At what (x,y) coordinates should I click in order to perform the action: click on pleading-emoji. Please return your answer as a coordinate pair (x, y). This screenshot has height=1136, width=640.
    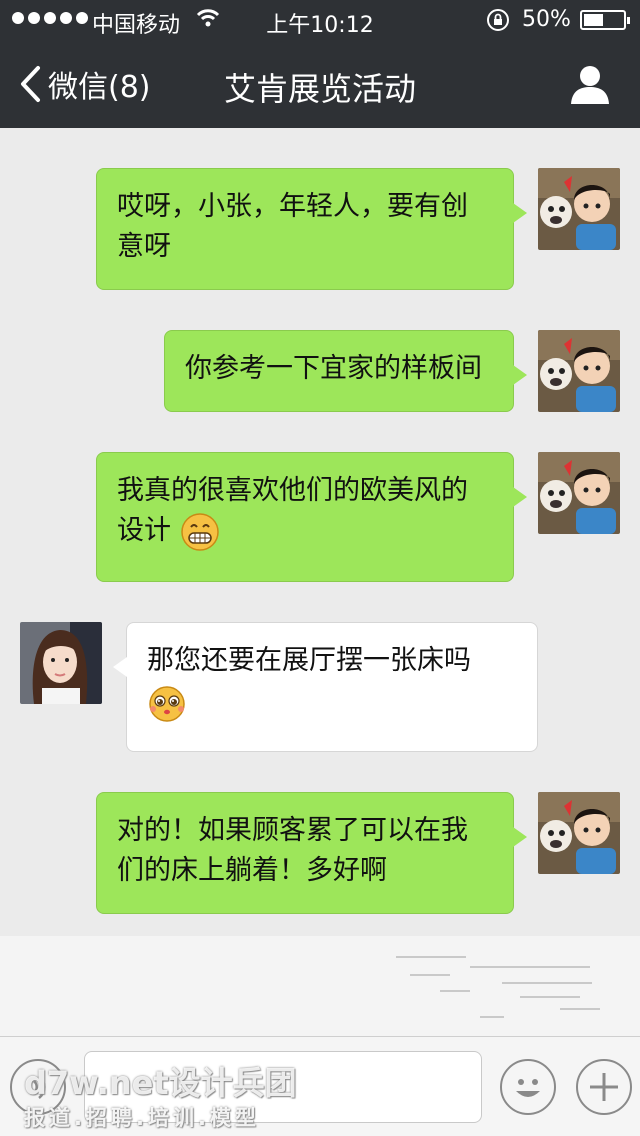
    Looking at the image, I should click on (167, 702).